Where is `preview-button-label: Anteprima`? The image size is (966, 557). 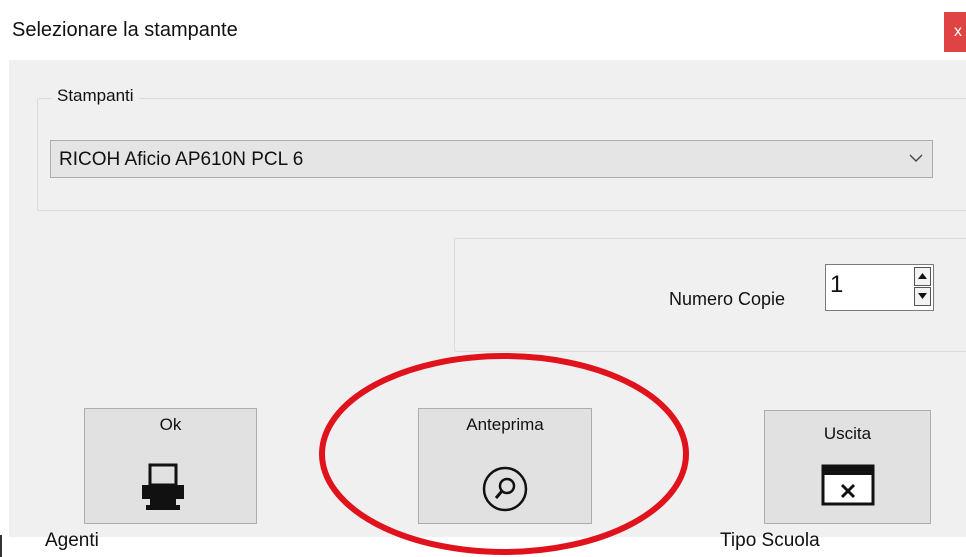
preview-button-label: Anteprima is located at coordinates (505, 424).